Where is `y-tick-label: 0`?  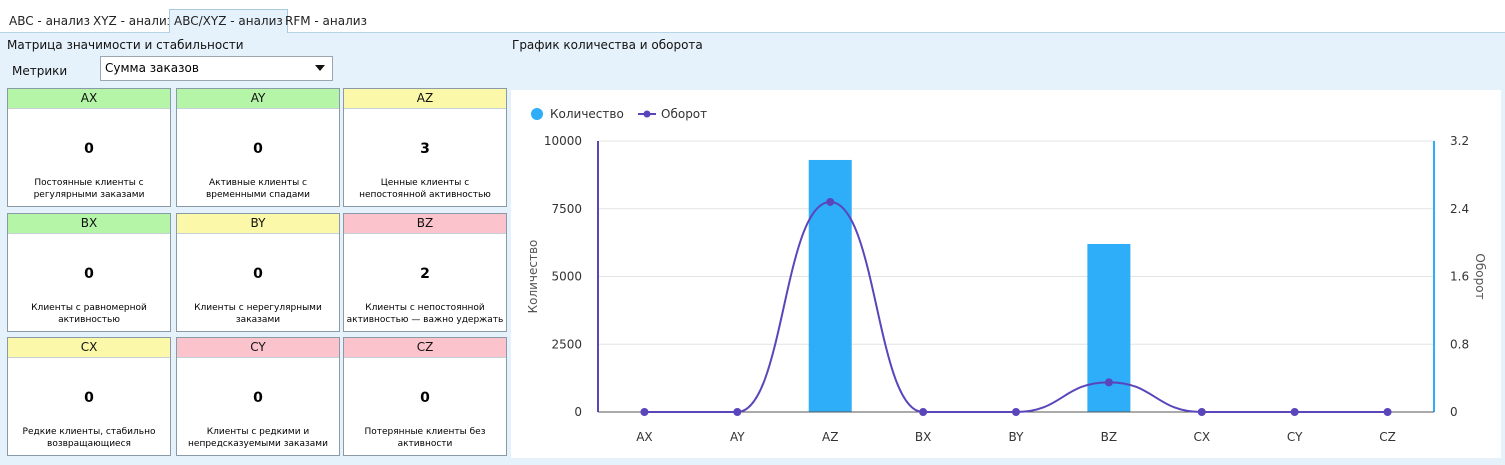 y-tick-label: 0 is located at coordinates (578, 412).